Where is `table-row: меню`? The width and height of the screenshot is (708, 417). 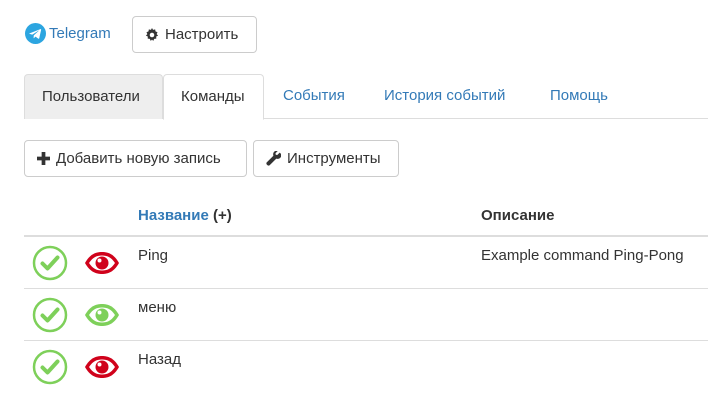 table-row: меню is located at coordinates (366, 315).